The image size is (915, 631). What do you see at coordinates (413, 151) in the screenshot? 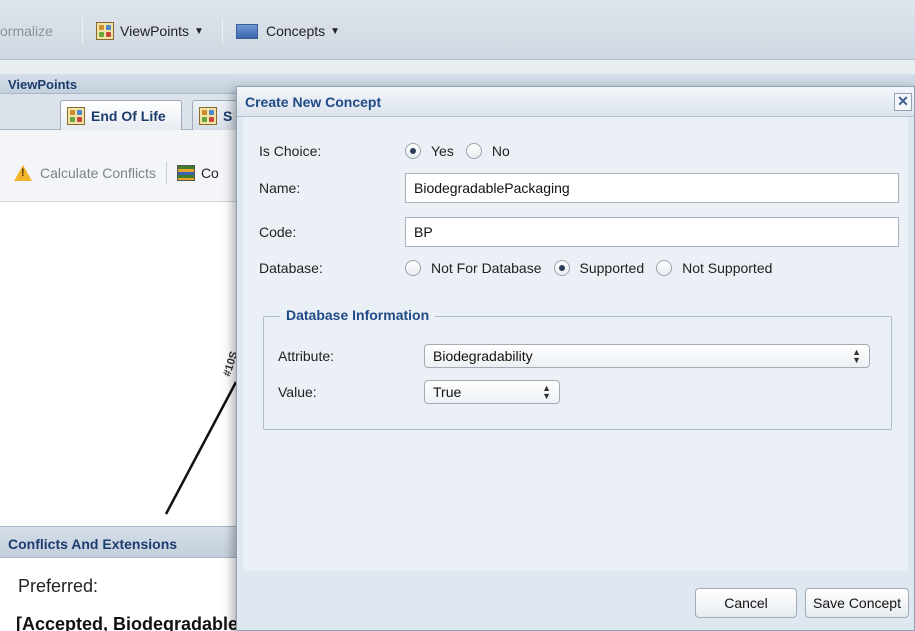
I see `is-choice-yes-radio` at bounding box center [413, 151].